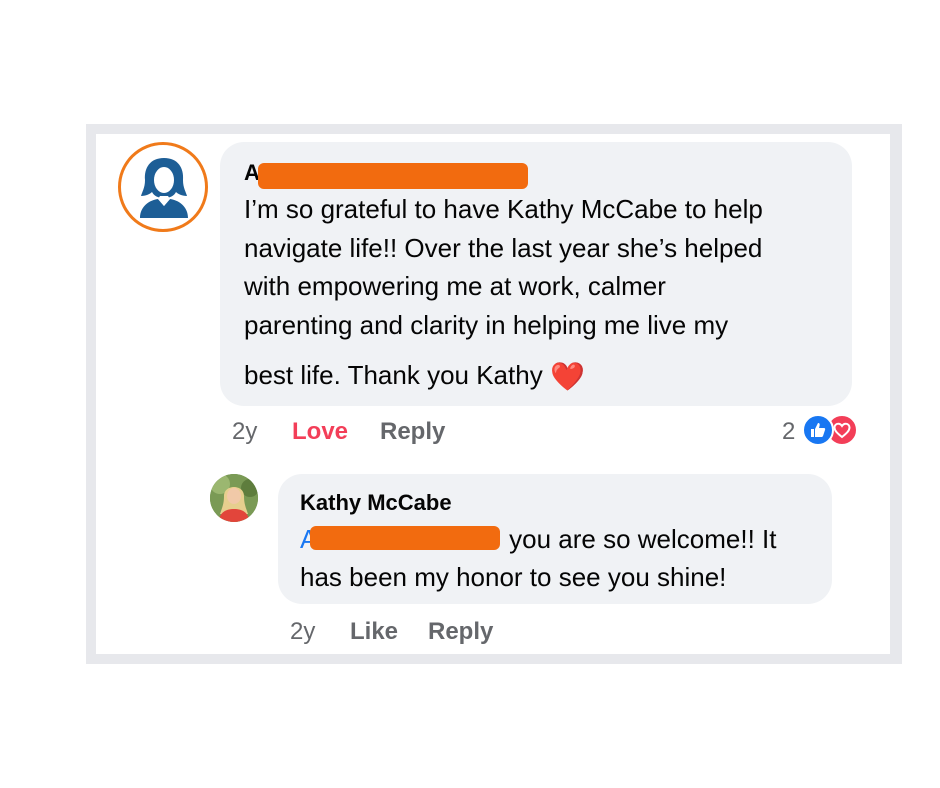 The height and width of the screenshot is (788, 940). Describe the element at coordinates (643, 539) in the screenshot. I see `reply-line-1-text: you are so welcome!! It` at that location.